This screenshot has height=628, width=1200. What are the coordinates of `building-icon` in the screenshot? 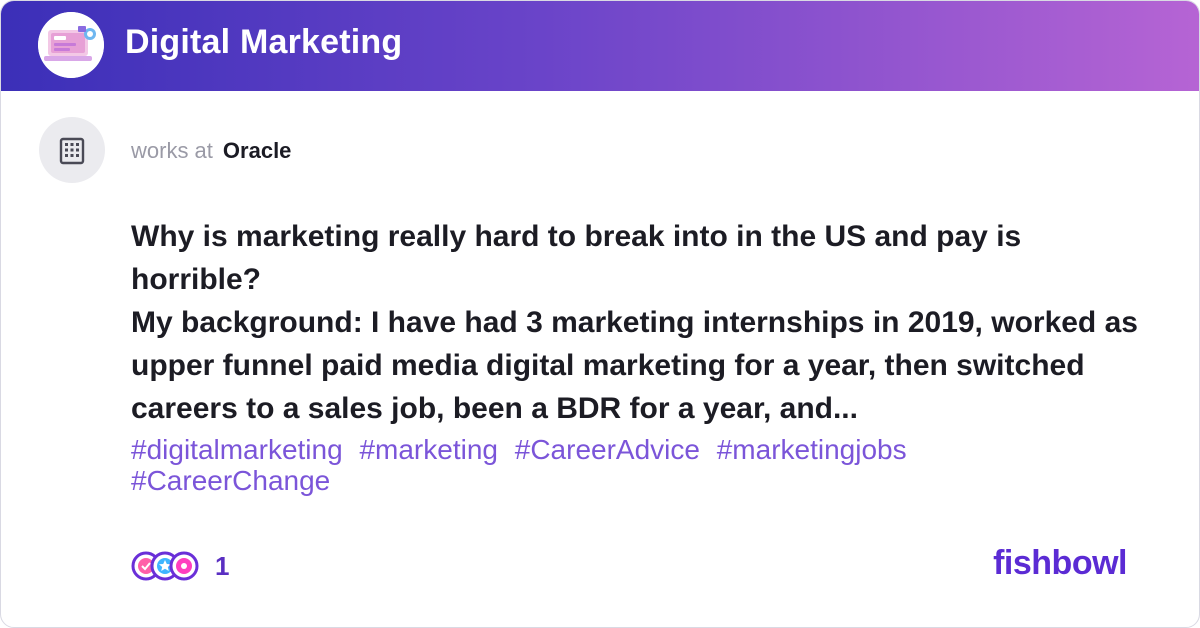 It's located at (72, 151).